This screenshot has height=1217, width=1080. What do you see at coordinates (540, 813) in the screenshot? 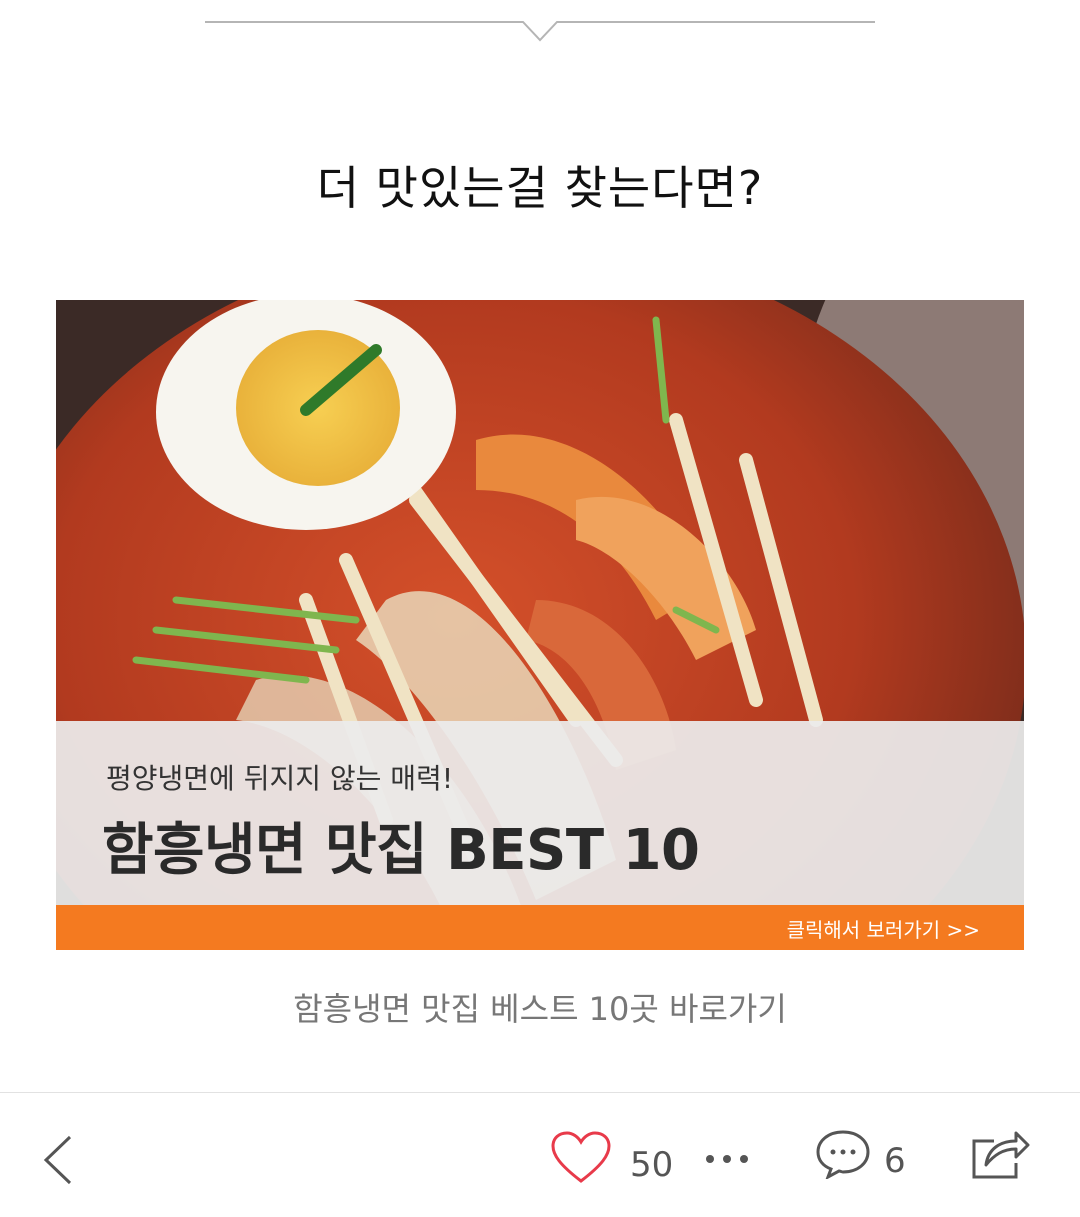
I see `banner-caption-panel: 평양냉면에 뒤지지 않는 매력! 함흥냉면 맛집 BEST 10` at bounding box center [540, 813].